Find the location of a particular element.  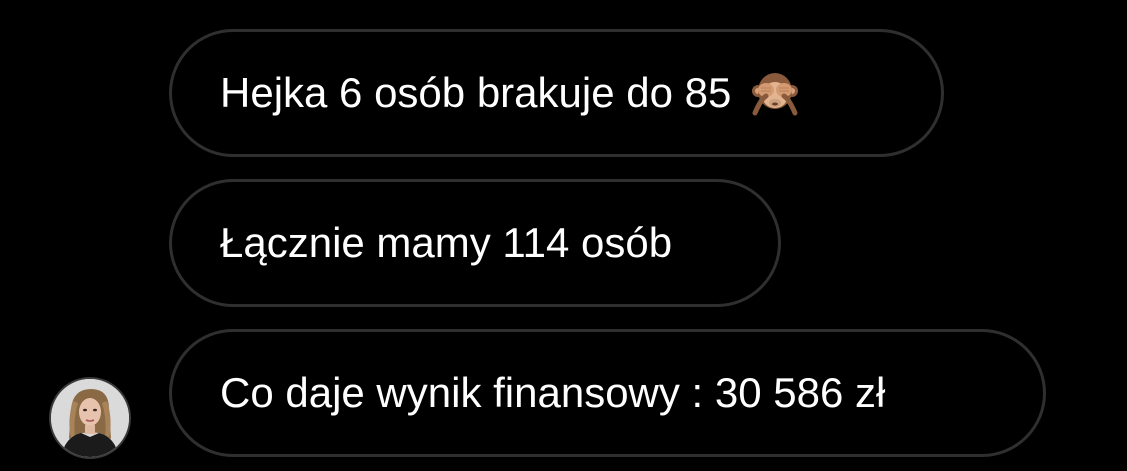

avatar-photo is located at coordinates (90, 418).